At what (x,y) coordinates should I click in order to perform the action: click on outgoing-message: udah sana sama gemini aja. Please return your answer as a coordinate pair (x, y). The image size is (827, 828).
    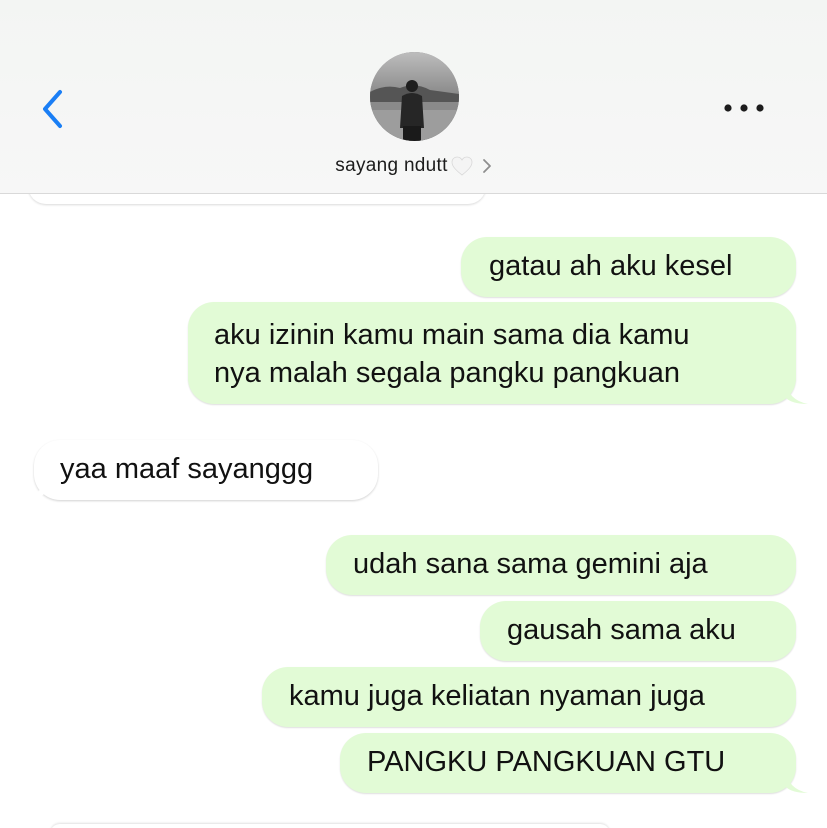
    Looking at the image, I should click on (561, 565).